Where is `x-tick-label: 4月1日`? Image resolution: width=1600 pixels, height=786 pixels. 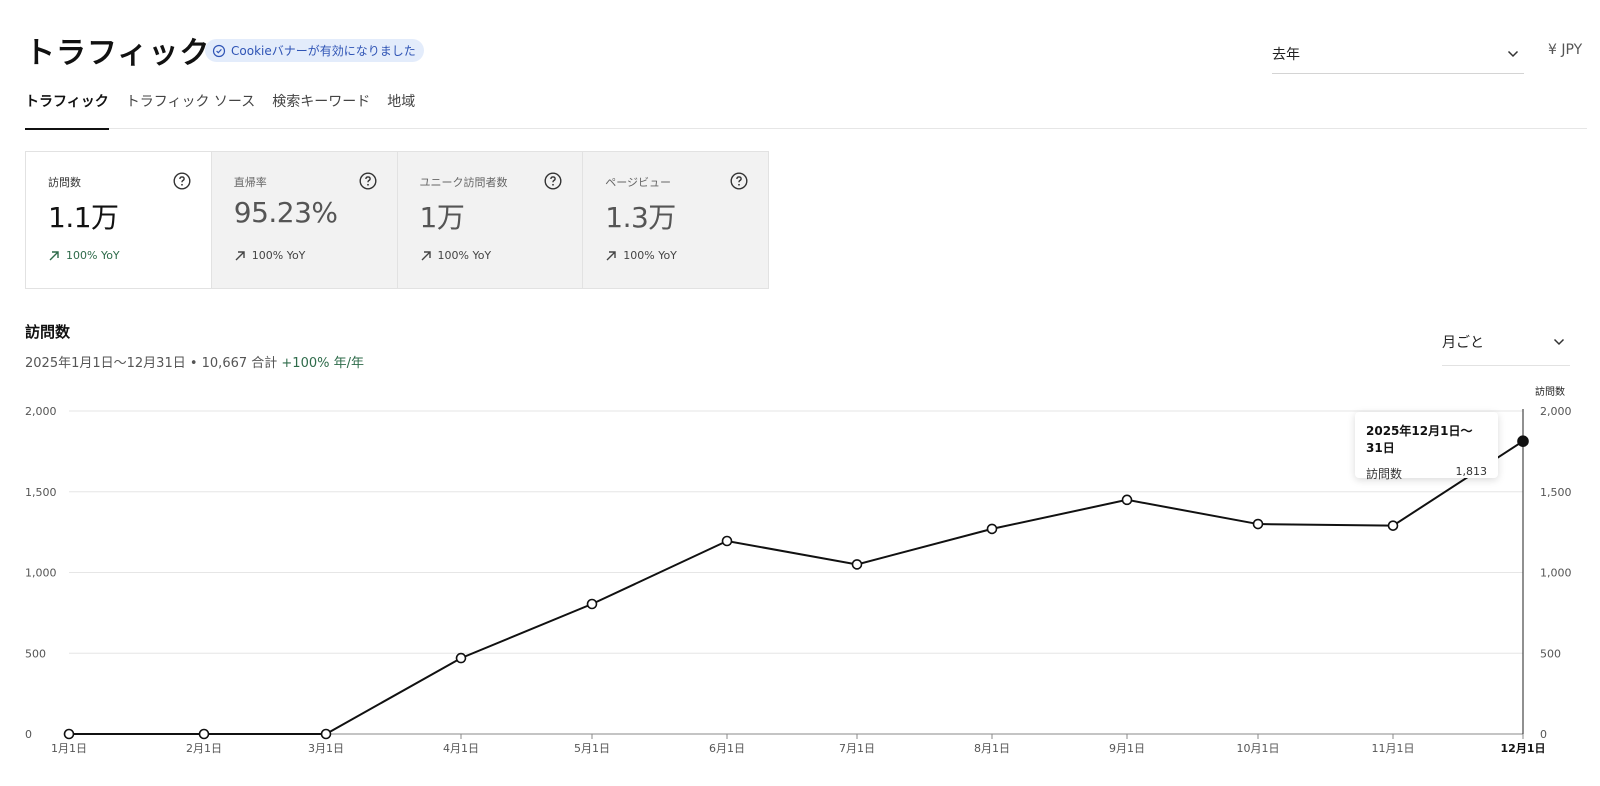
x-tick-label: 4月1日 is located at coordinates (461, 748).